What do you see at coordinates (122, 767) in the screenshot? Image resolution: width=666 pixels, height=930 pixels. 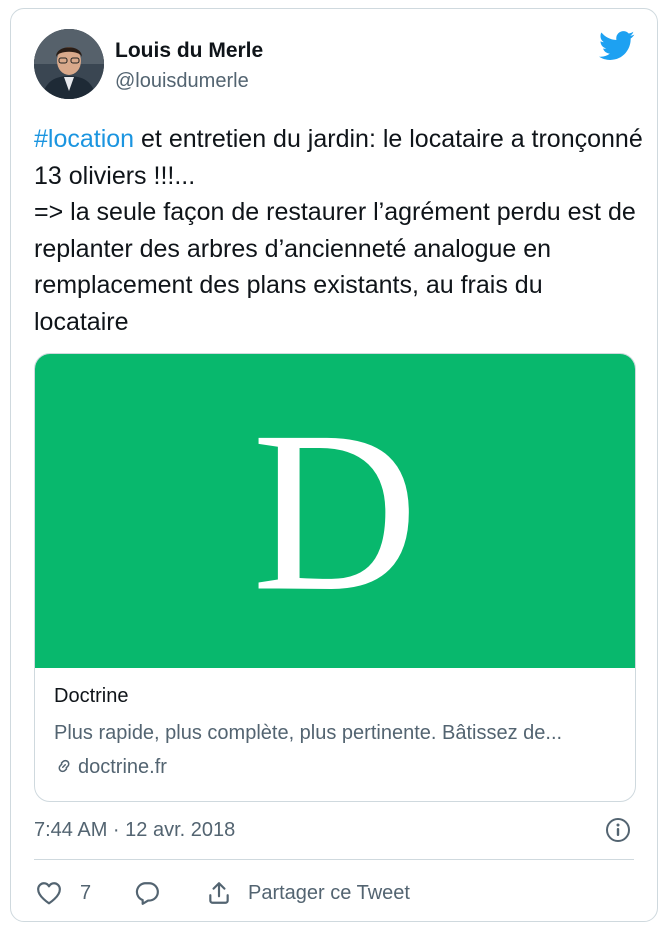 I see `card-domain-text: doctrine.fr` at bounding box center [122, 767].